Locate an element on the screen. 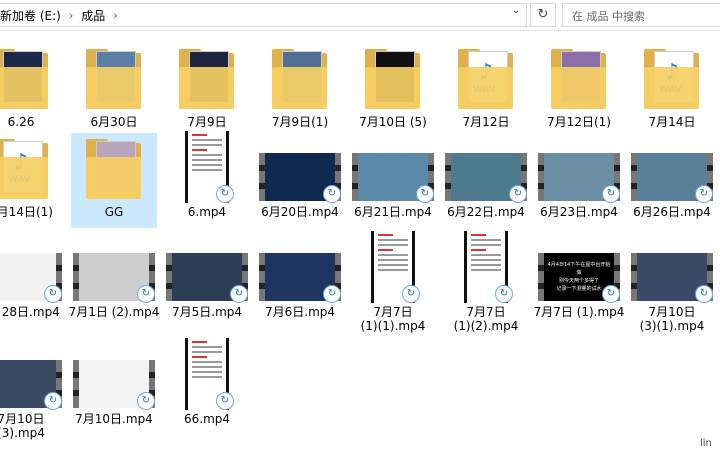 The width and height of the screenshot is (720, 450). file-item: ↻ 7月1日 (2).mp4 is located at coordinates (114, 280).